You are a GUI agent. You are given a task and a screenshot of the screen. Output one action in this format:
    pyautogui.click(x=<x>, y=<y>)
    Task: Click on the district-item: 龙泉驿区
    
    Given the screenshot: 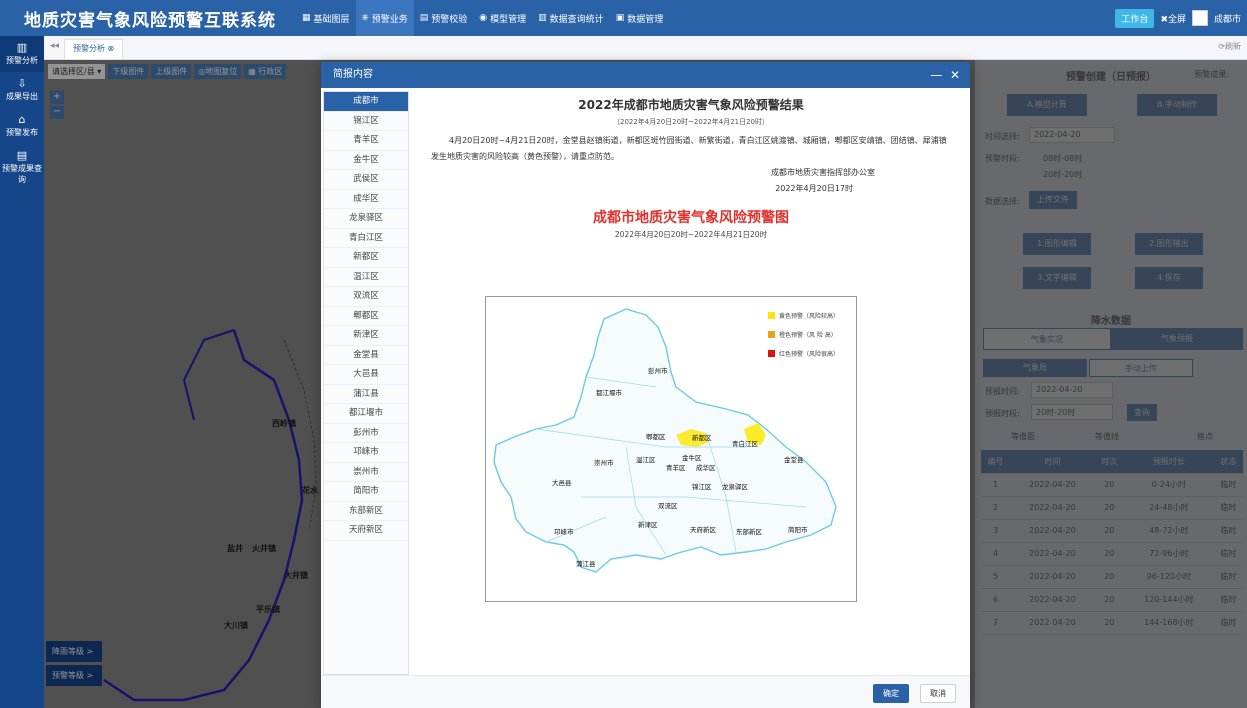 What is the action you would take?
    pyautogui.click(x=366, y=219)
    